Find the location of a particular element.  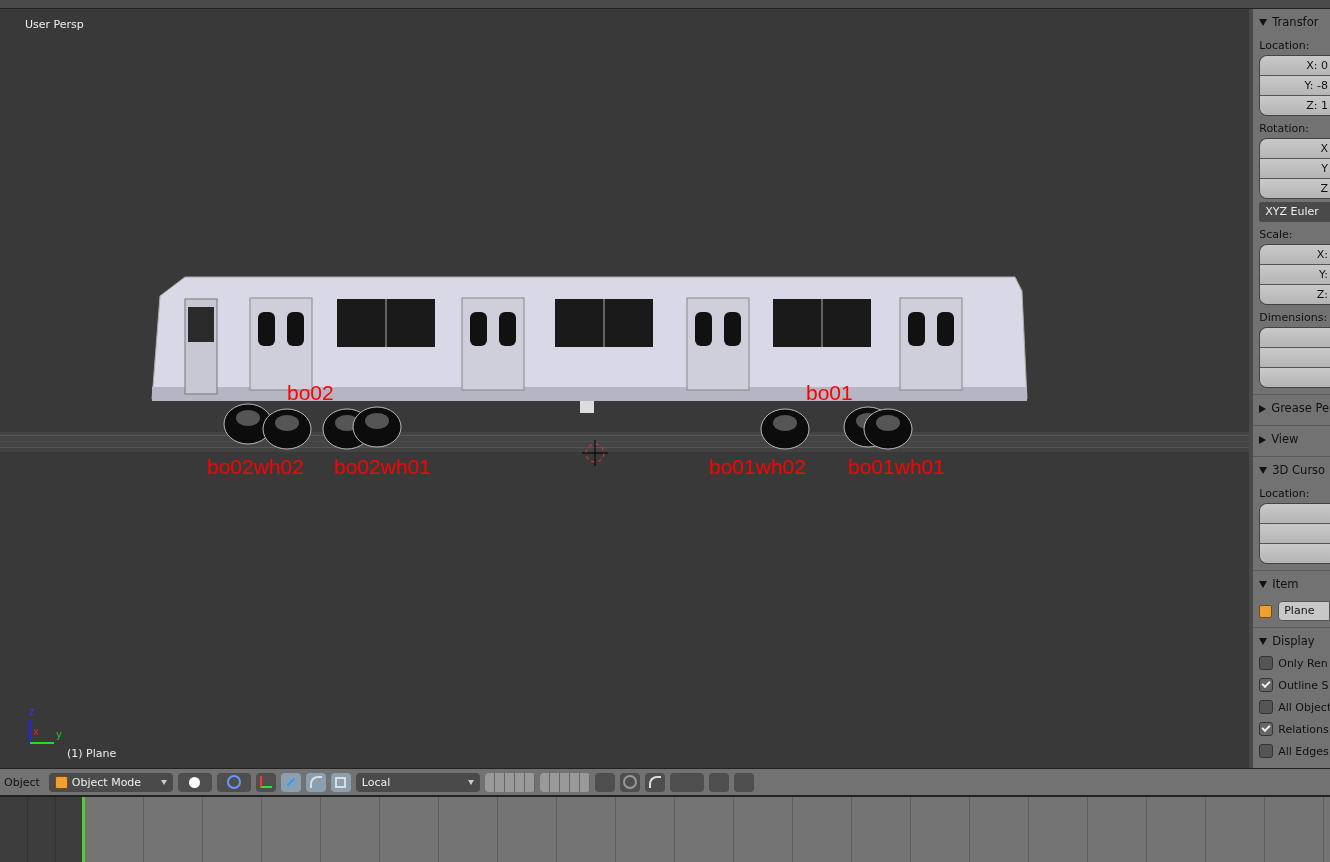

checkbox: All Edges is located at coordinates (1294, 751).